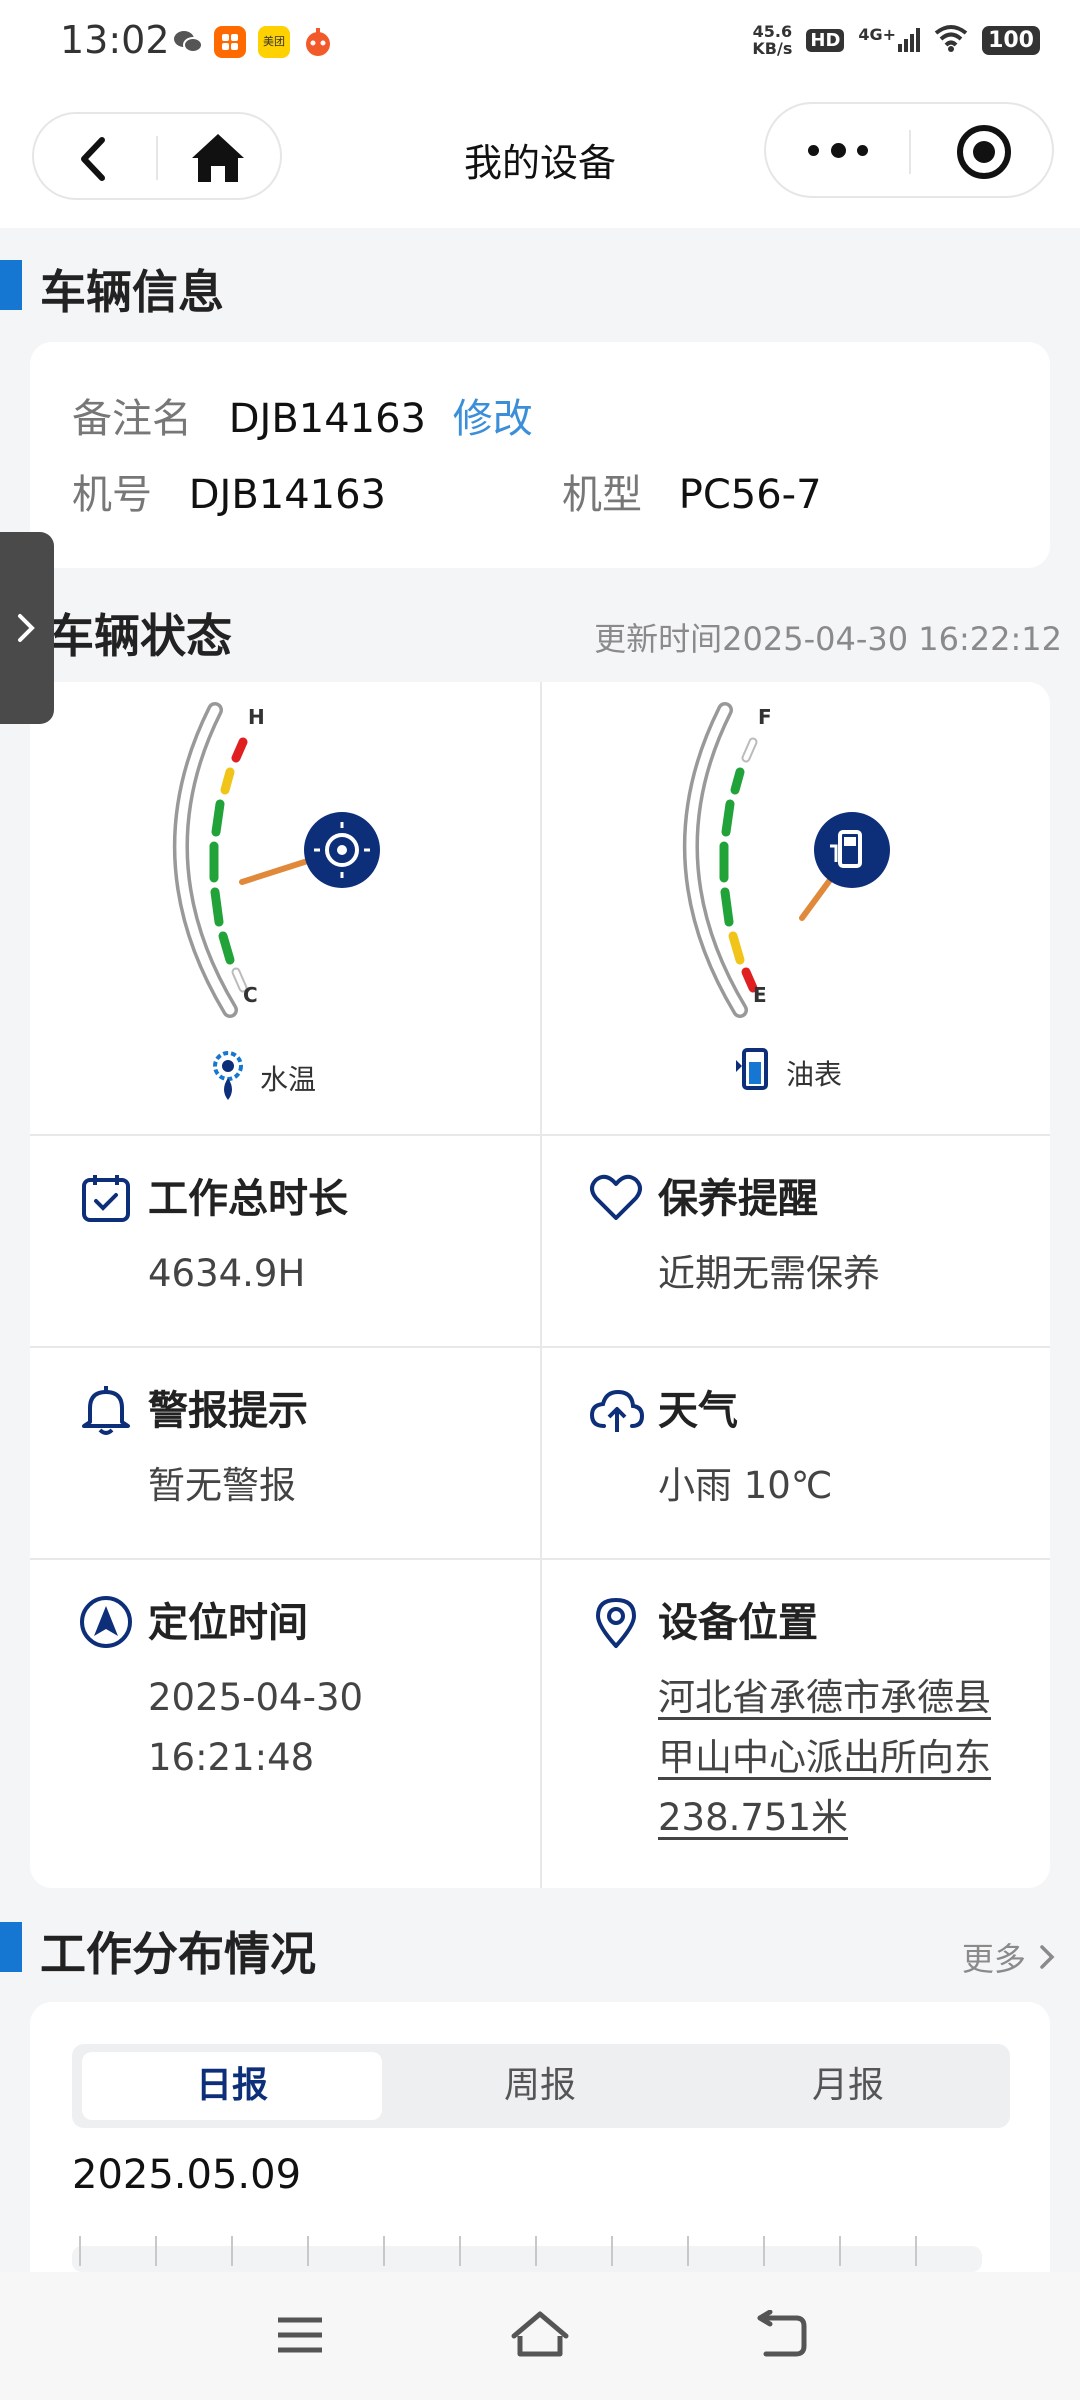 The width and height of the screenshot is (1080, 2400). Describe the element at coordinates (540, 1947) in the screenshot. I see `work-distribution-heading: 工作分布情况 更多` at that location.